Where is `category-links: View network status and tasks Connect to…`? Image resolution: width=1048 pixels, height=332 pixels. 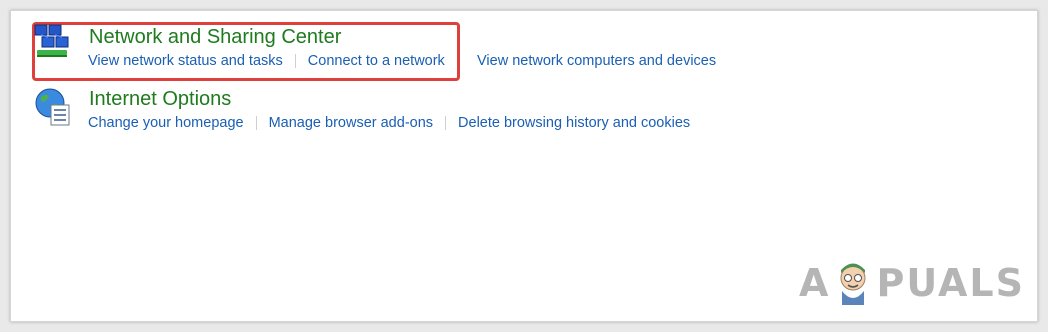
category-links: View network status and tasks Connect to… is located at coordinates (266, 61).